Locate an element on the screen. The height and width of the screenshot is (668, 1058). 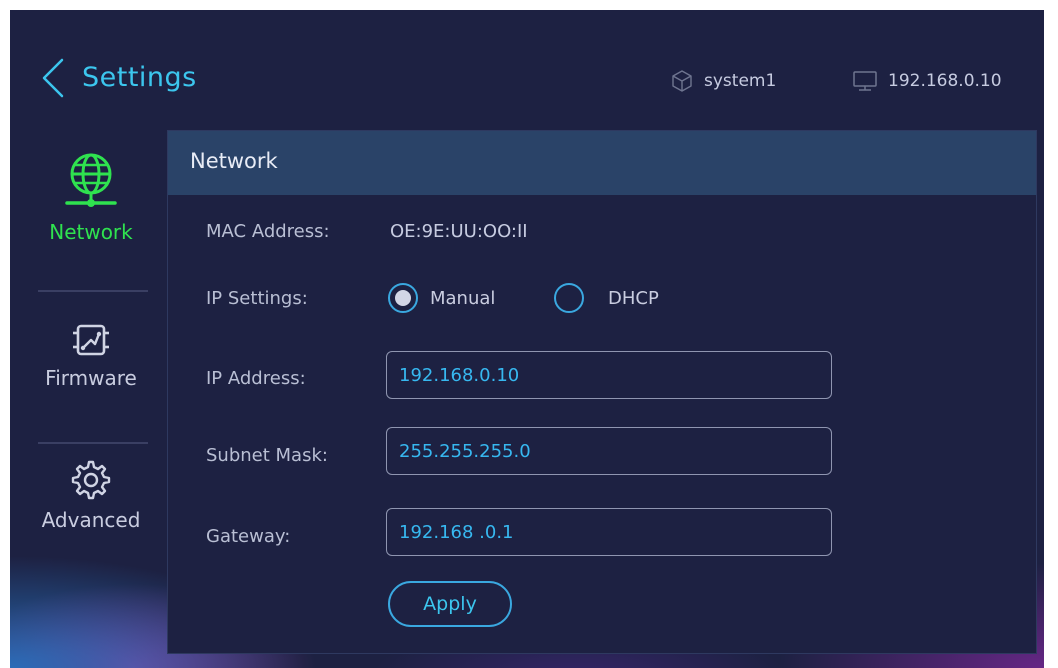
sidebar-item-firmware-label: Firmware is located at coordinates (91, 378).